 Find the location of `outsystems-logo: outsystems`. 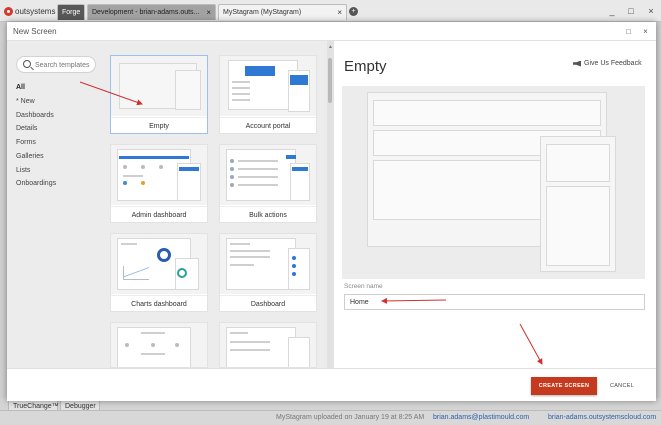

outsystems-logo: outsystems is located at coordinates (29, 11).